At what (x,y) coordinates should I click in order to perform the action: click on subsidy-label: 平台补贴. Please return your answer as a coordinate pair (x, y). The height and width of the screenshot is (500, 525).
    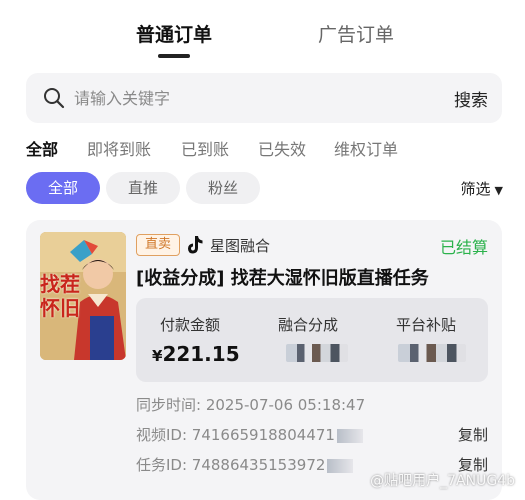
    Looking at the image, I should click on (426, 325).